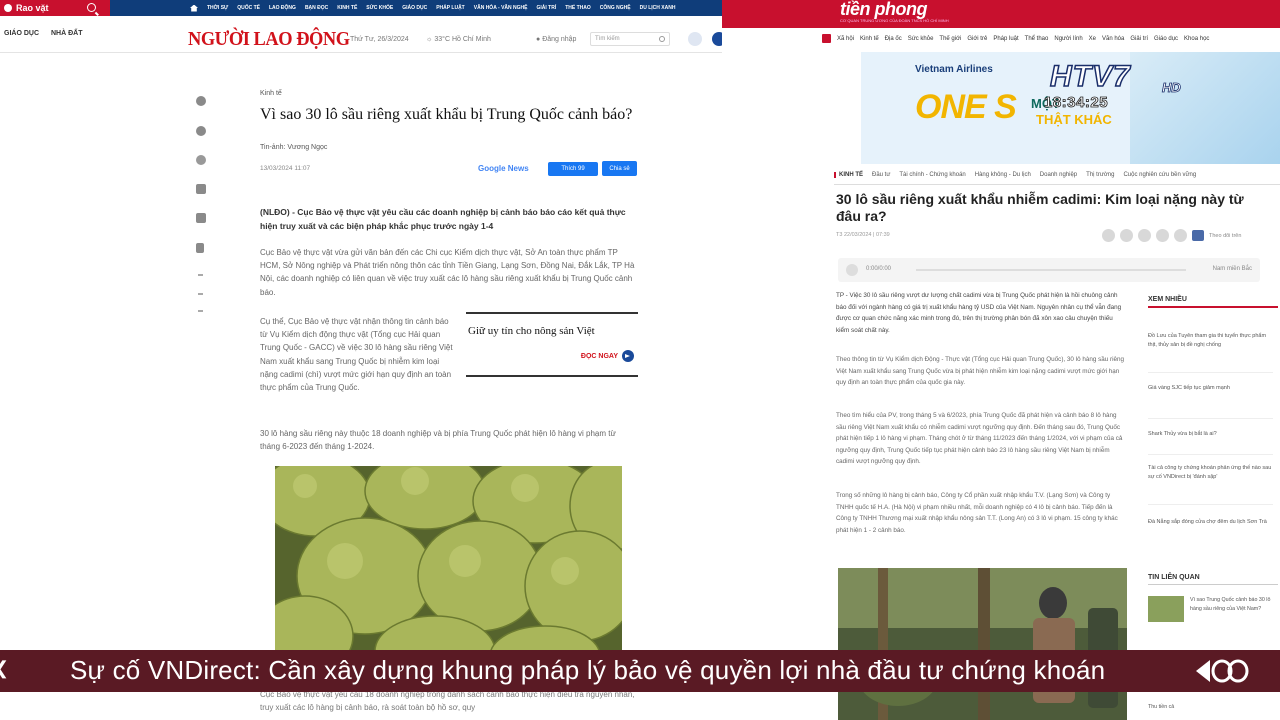  Describe the element at coordinates (501, 8) in the screenshot. I see `nav-item-van-hoa: VĂN HÓA - VĂN NGHỆ` at that location.